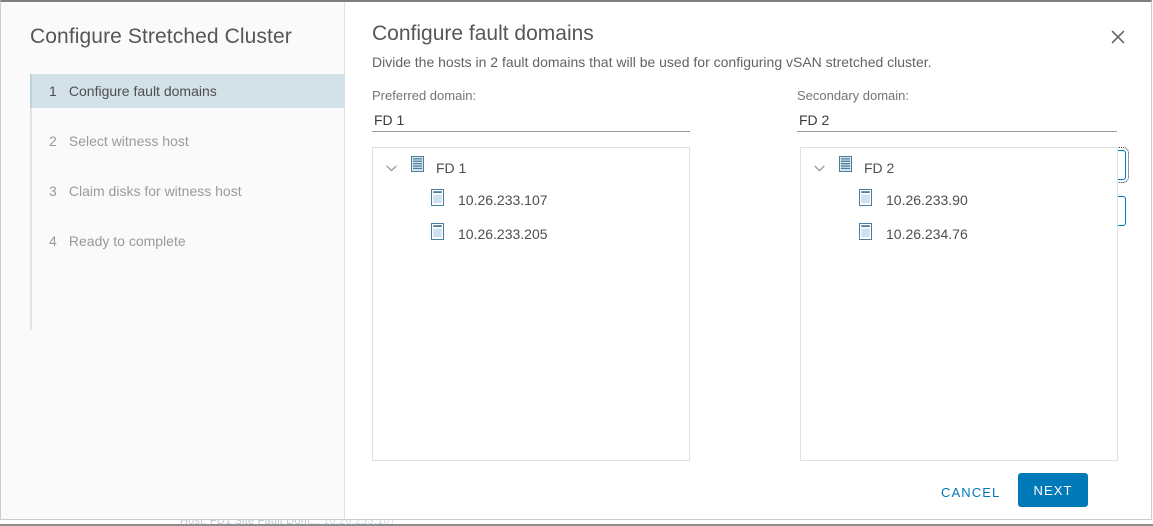  I want to click on preferred-domain-label: Preferred domain:, so click(424, 95).